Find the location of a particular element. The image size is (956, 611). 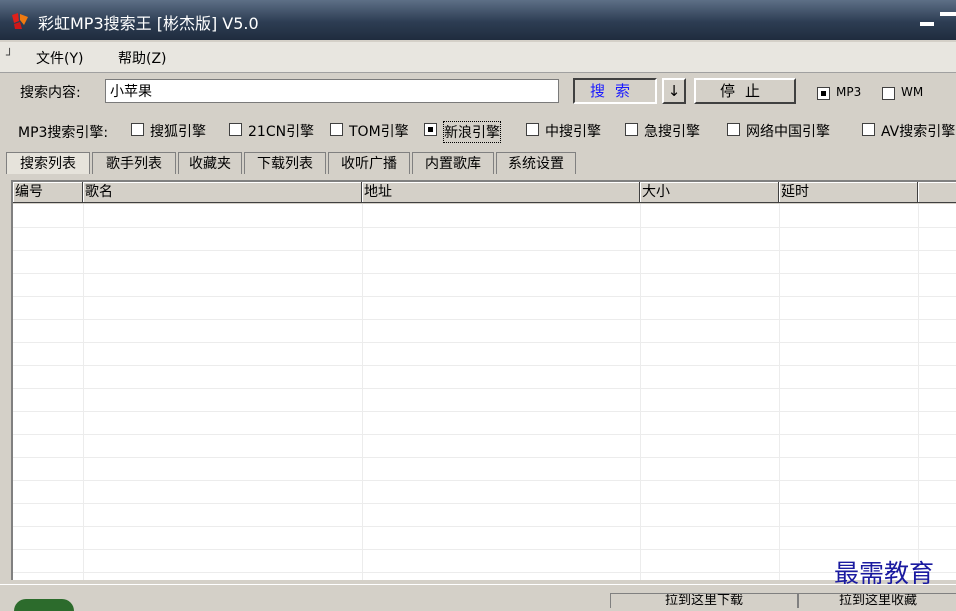

engine-checkbox-tom is located at coordinates (336, 129).